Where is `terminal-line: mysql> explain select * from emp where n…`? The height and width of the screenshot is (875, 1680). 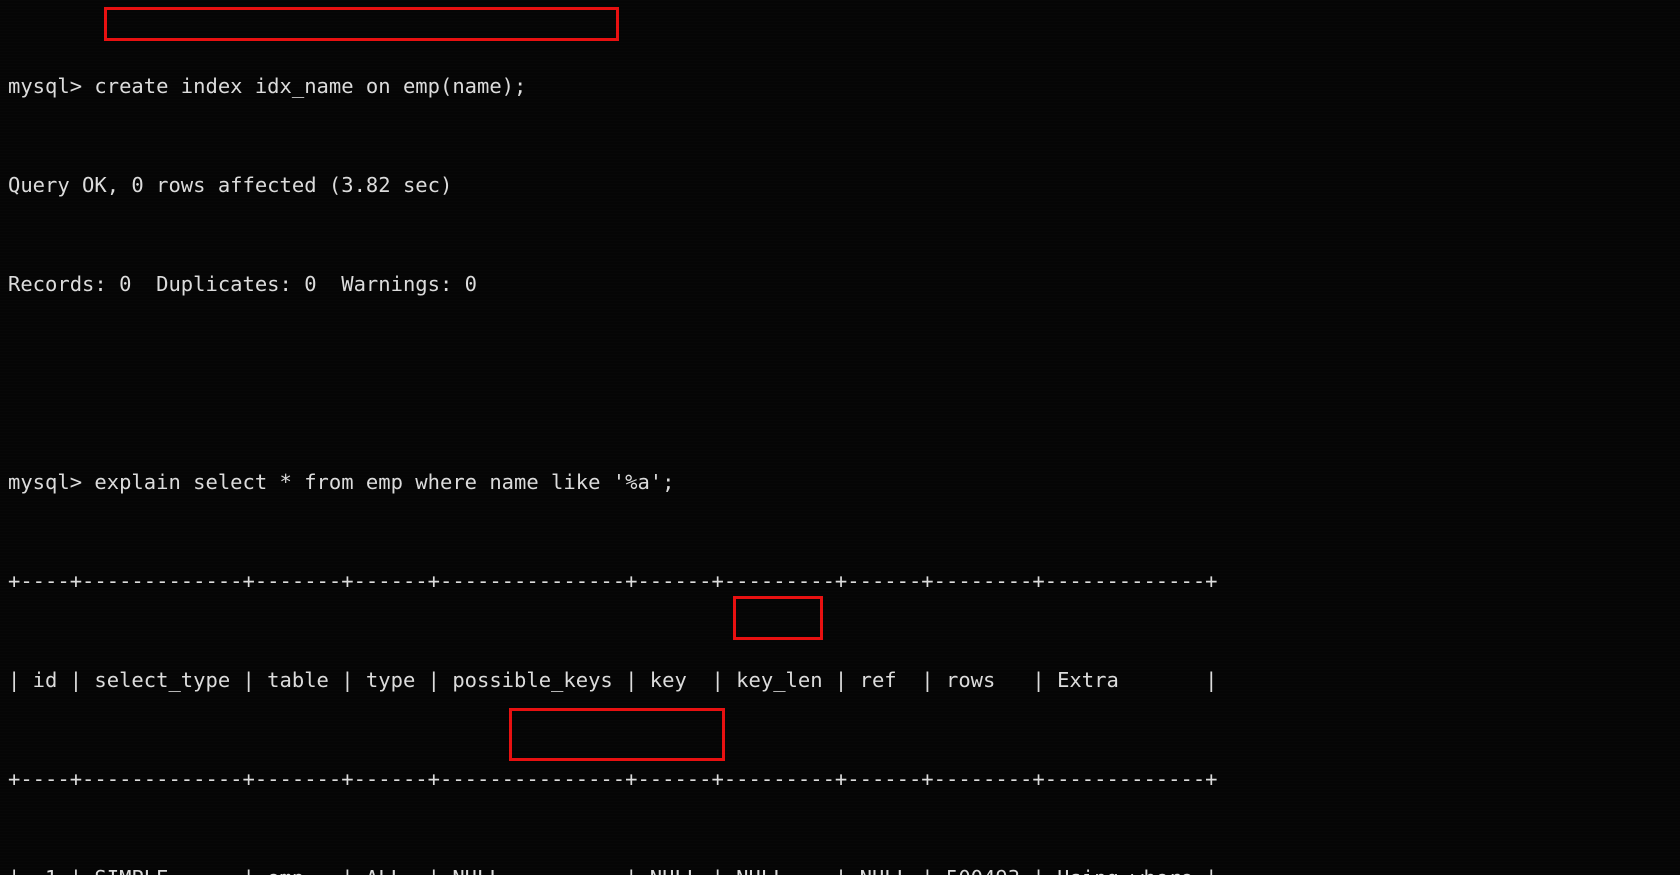 terminal-line: mysql> explain select * from emp where n… is located at coordinates (341, 482).